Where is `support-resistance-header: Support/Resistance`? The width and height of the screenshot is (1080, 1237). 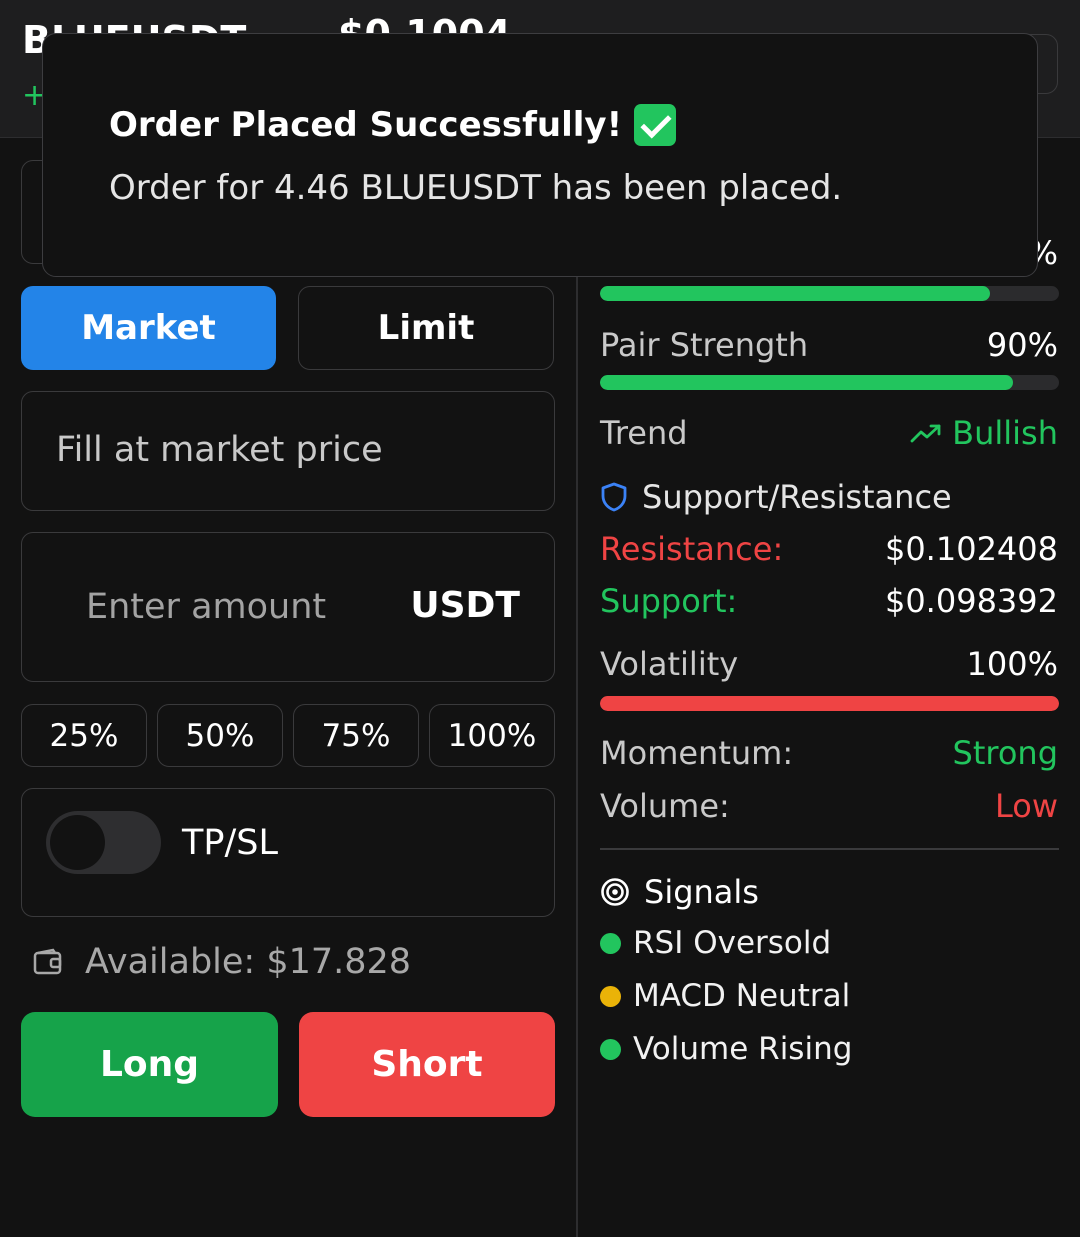 support-resistance-header: Support/Resistance is located at coordinates (776, 497).